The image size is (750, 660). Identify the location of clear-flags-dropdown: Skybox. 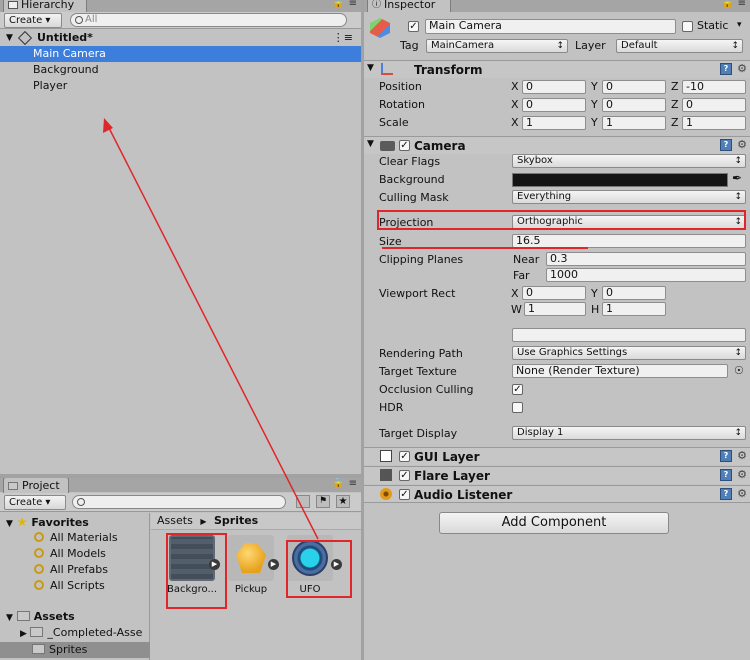
(629, 161).